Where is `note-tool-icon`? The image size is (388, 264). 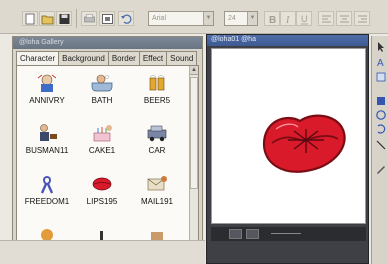
note-tool-icon is located at coordinates (380, 76).